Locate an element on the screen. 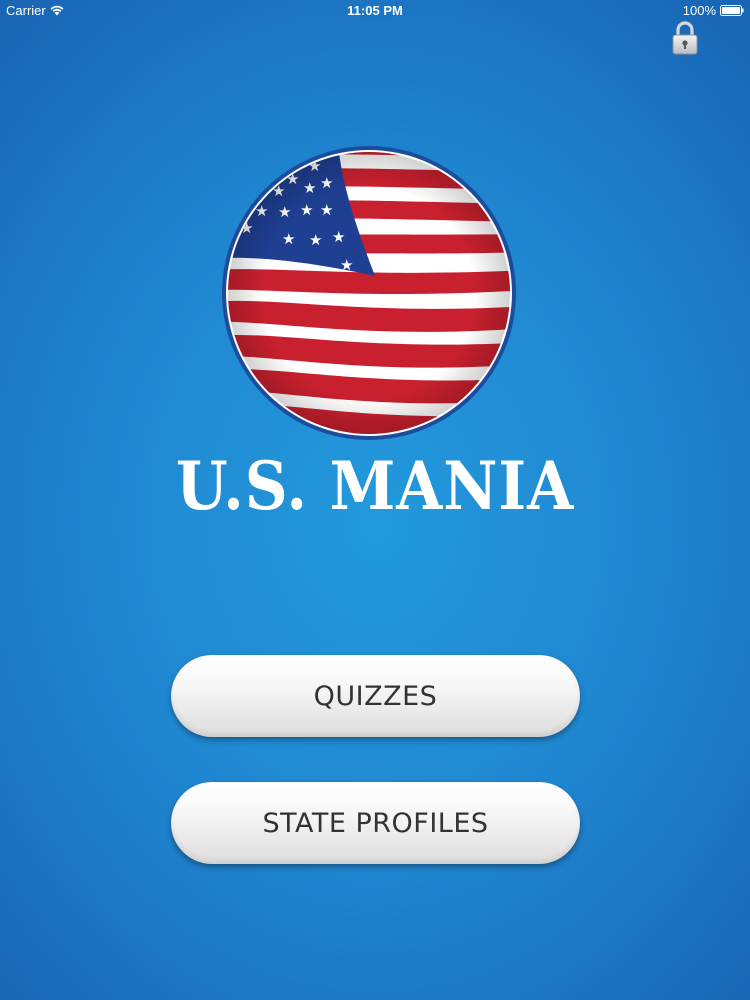  us-flag-circle-icon: ★ ★ ★ ★ ★ ★ ★ ★ ★ ★ ★ ★ ★ ★ is located at coordinates (369, 293).